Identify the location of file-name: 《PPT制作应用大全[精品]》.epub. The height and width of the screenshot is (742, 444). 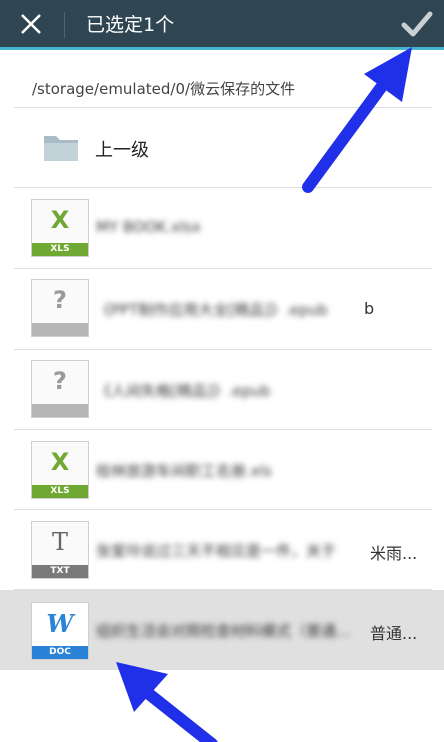
(212, 310).